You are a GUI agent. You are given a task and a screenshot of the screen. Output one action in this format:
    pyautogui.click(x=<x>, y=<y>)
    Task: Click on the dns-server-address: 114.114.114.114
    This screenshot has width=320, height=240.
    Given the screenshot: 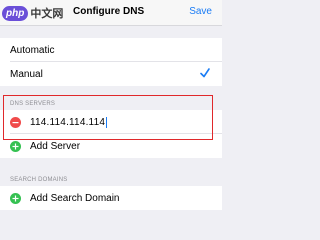 What is the action you would take?
    pyautogui.click(x=67, y=122)
    